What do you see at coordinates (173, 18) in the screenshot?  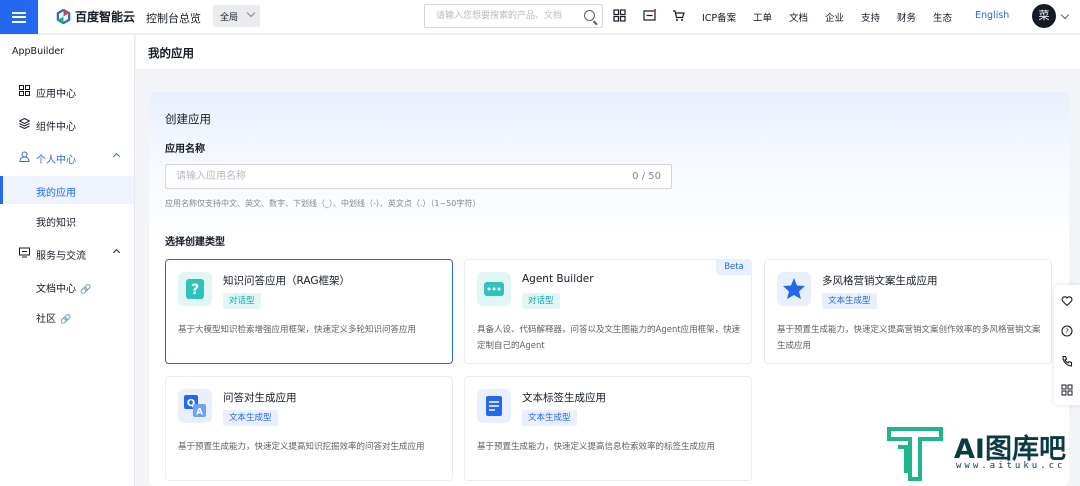 I see `console-overview-link: 控制台总览` at bounding box center [173, 18].